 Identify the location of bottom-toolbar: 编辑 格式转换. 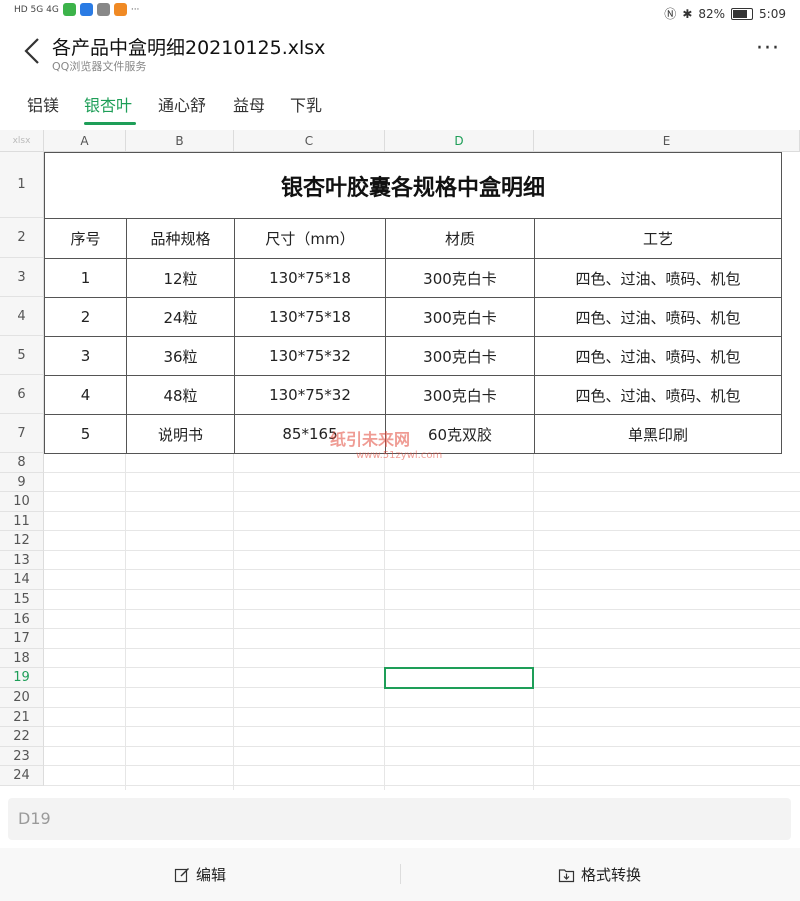
(400, 874).